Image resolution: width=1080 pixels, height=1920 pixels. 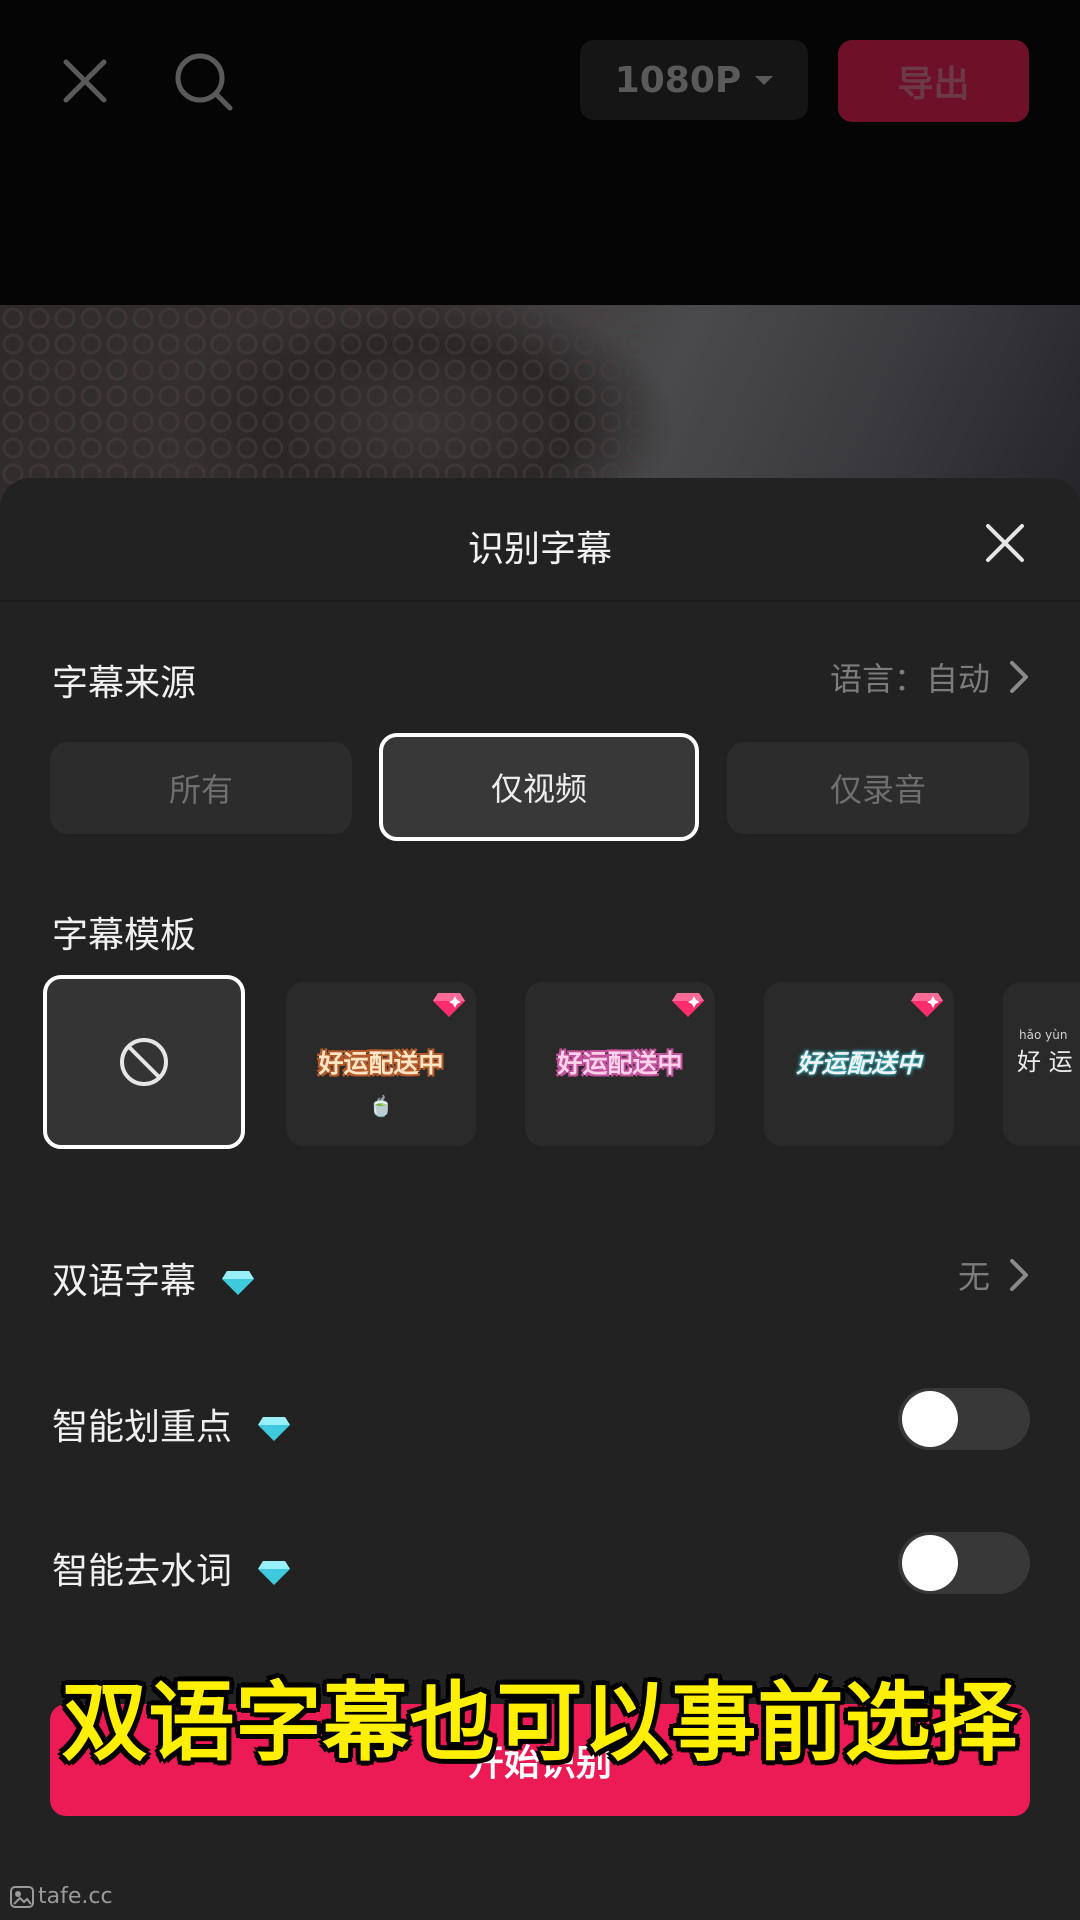 What do you see at coordinates (1043, 1035) in the screenshot?
I see `template-style-4-pinyin: hǎo yùn` at bounding box center [1043, 1035].